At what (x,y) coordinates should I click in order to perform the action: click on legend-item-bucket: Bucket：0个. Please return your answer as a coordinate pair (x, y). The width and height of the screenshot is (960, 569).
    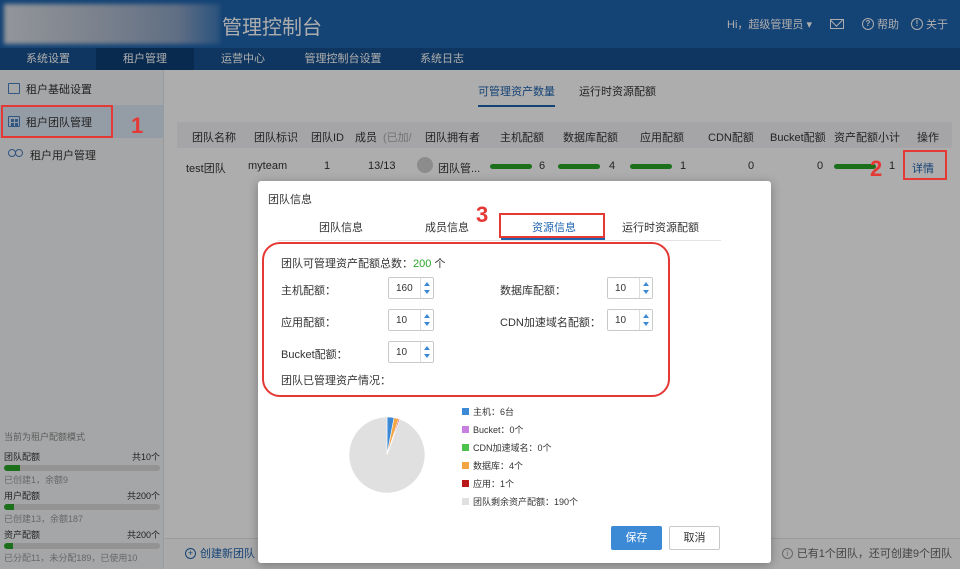
    Looking at the image, I should click on (493, 429).